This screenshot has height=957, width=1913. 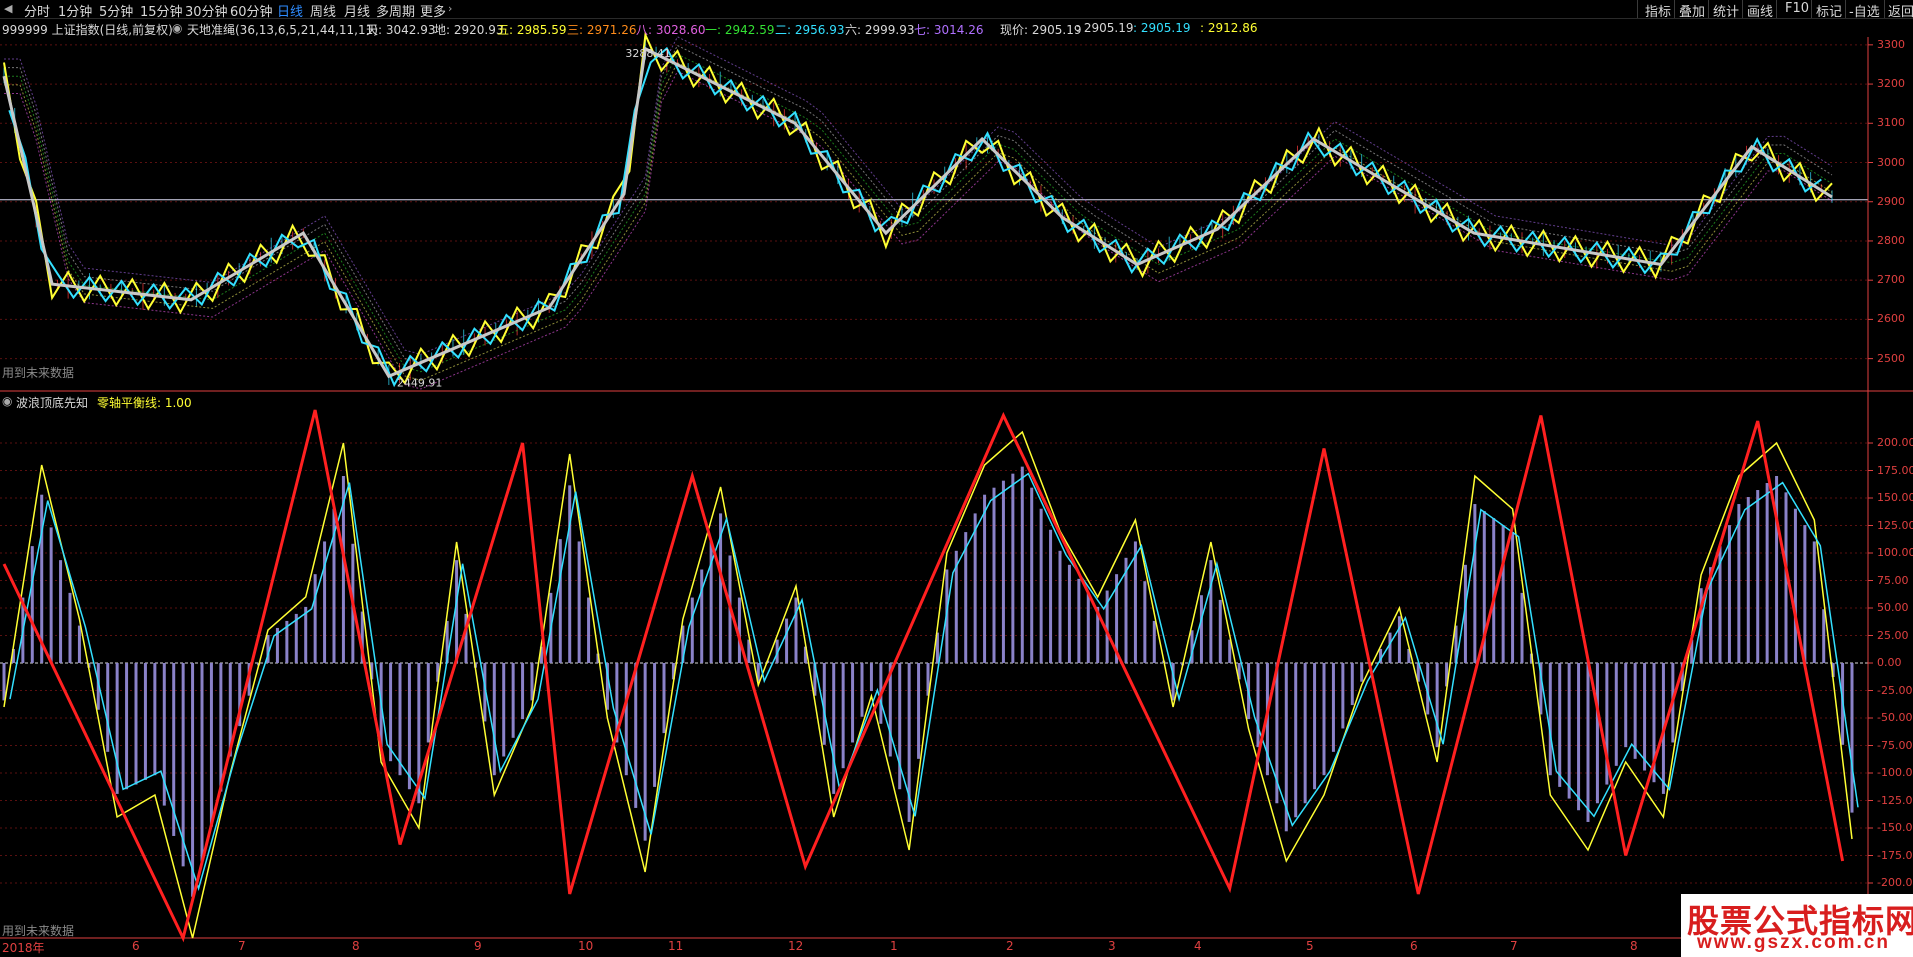 What do you see at coordinates (1895, 497) in the screenshot?
I see `y-tick-label: 150.00` at bounding box center [1895, 497].